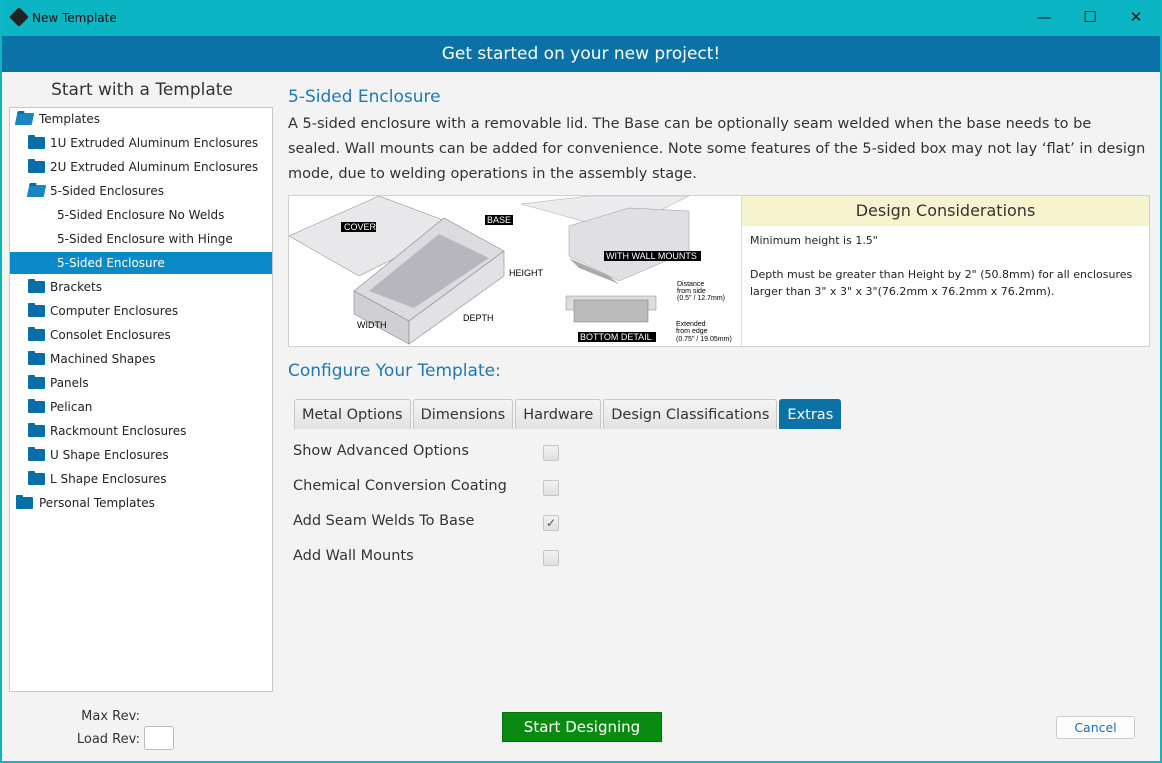  Describe the element at coordinates (526, 273) in the screenshot. I see `height-label: HEIGHT` at that location.